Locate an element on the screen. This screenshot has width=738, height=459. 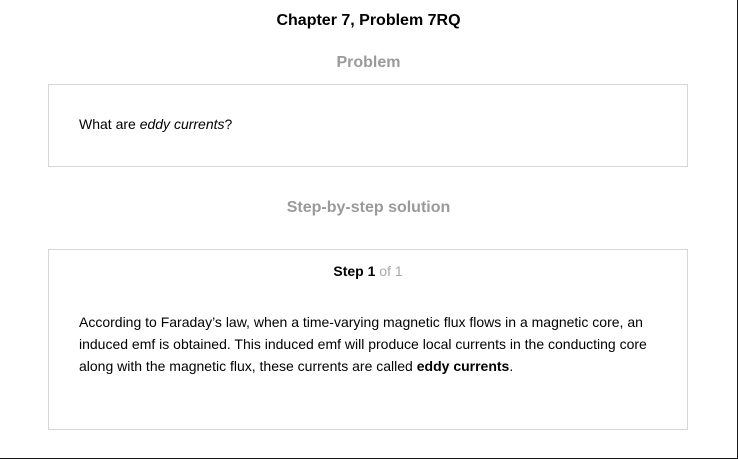
step-indicator: Step 1 of 1 is located at coordinates (368, 271).